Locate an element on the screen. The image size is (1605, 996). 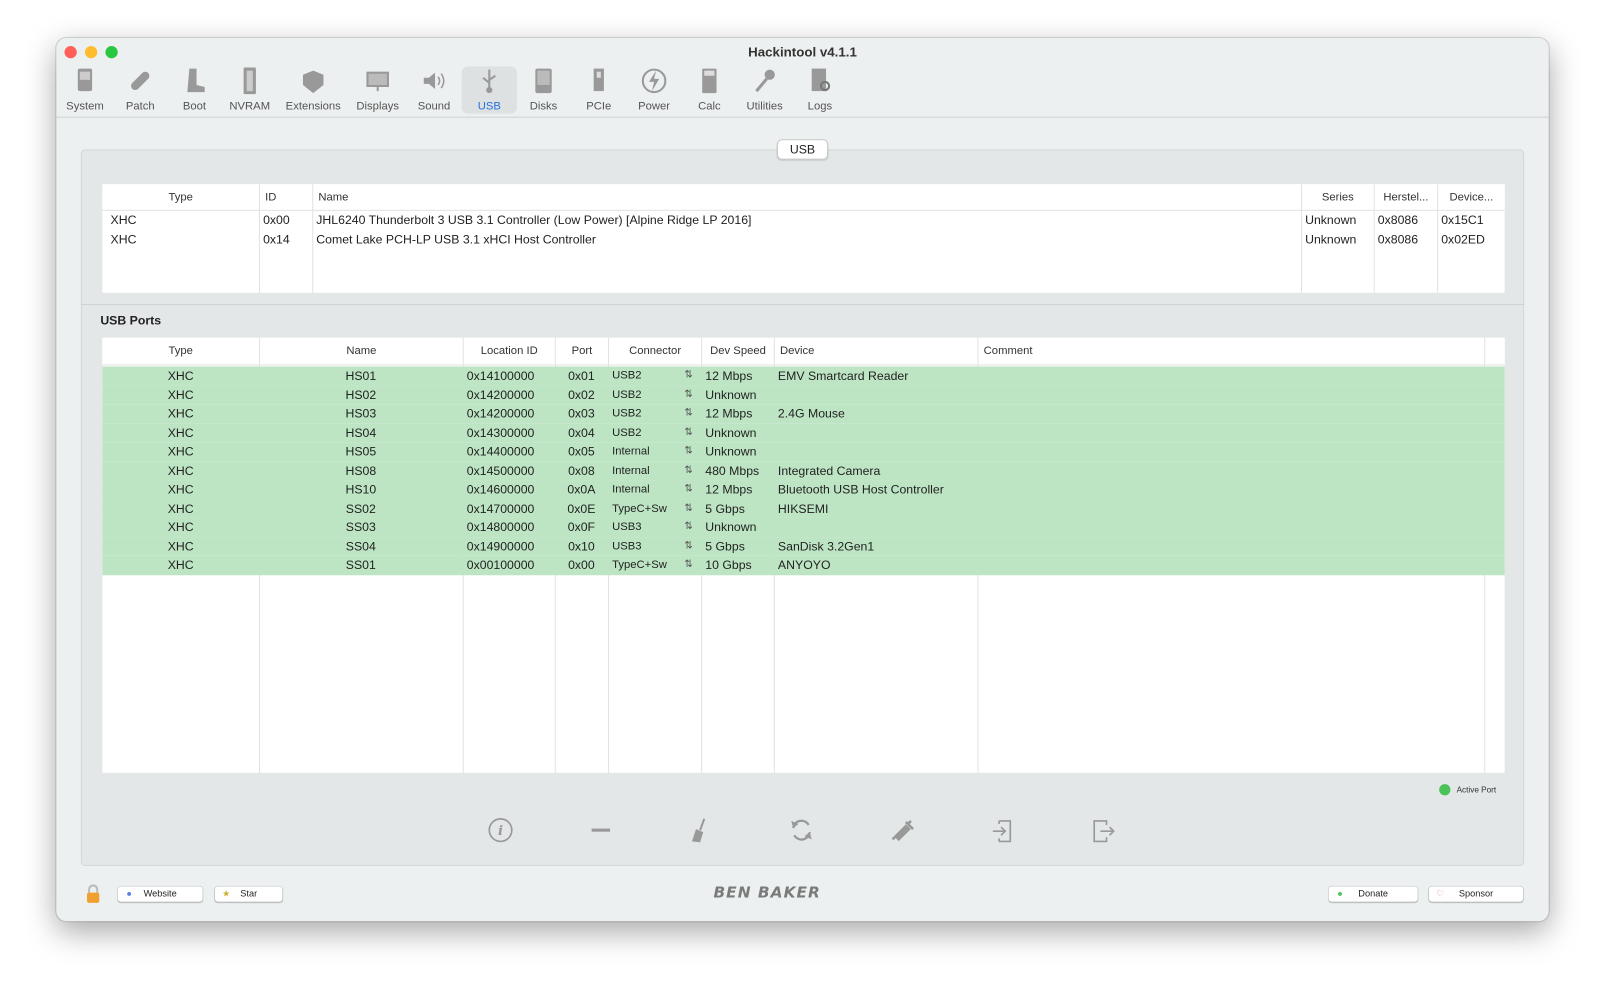
toolbar-displays: Displays is located at coordinates (377, 90).